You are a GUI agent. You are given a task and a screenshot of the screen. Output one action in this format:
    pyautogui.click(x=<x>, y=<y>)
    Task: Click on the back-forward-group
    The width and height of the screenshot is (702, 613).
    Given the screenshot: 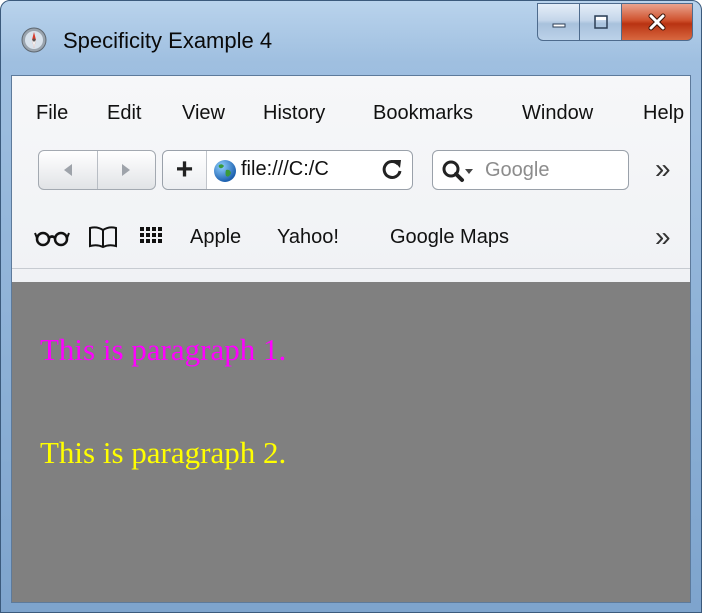 What is the action you would take?
    pyautogui.click(x=97, y=170)
    